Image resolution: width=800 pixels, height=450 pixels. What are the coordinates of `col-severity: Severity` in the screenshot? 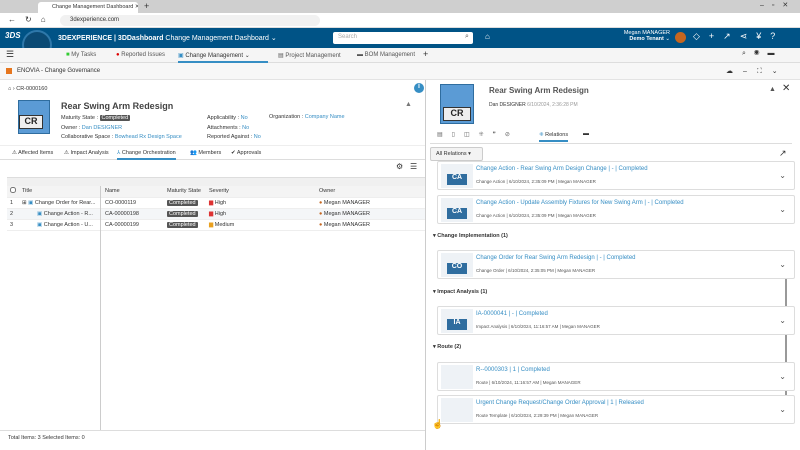 It's located at (261, 192).